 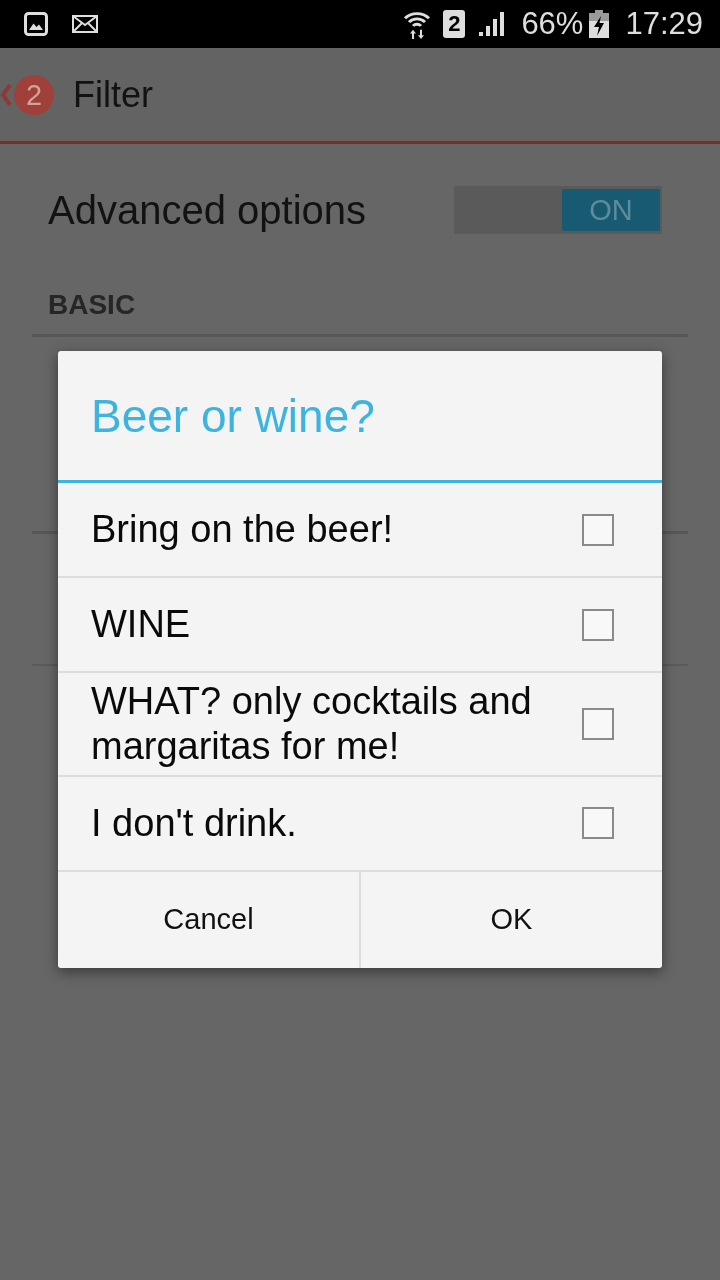 I want to click on option-label: WINE, so click(x=326, y=624).